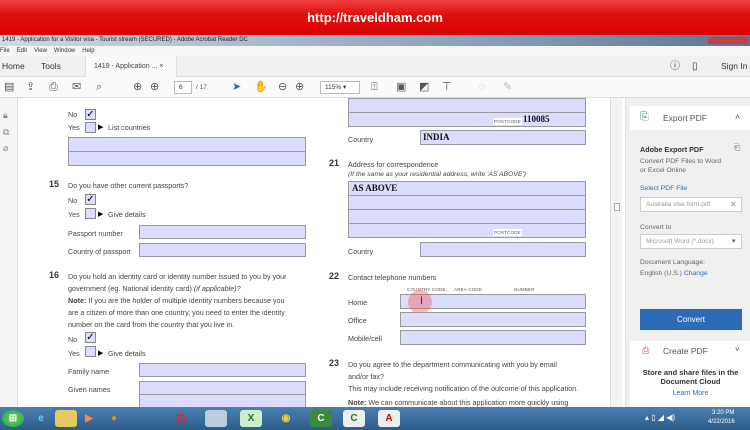 The image size is (750, 430). What do you see at coordinates (616, 252) in the screenshot?
I see `vertical-scrollbar` at bounding box center [616, 252].